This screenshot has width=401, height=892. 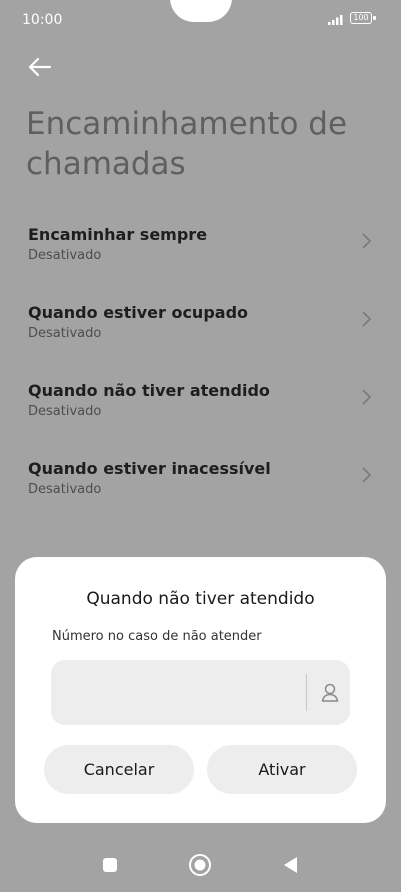 I want to click on number-field-label: Número no caso de não atender, so click(x=157, y=636).